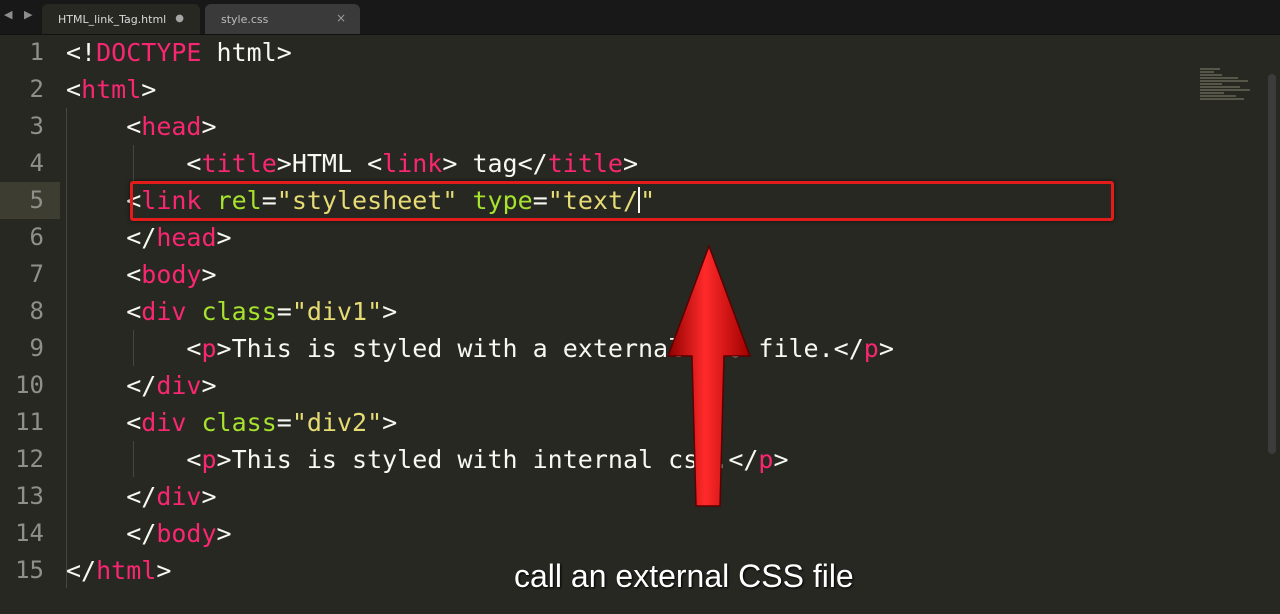 The width and height of the screenshot is (1280, 614). Describe the element at coordinates (282, 19) in the screenshot. I see `tab-style-css: style.css ×` at that location.